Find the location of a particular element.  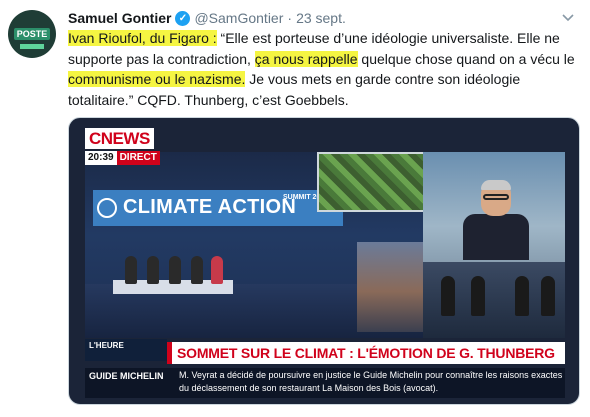

speaker-inset-image is located at coordinates (392, 287).